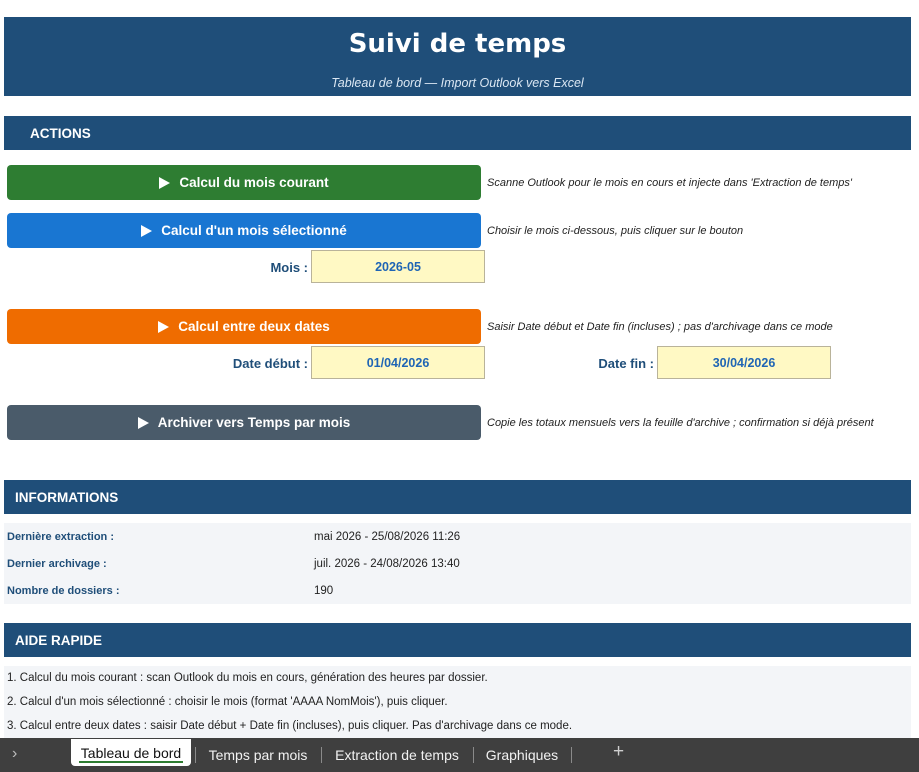 This screenshot has height=772, width=919. What do you see at coordinates (59, 640) in the screenshot?
I see `section-title-help: AIDE RAPIDE` at bounding box center [59, 640].